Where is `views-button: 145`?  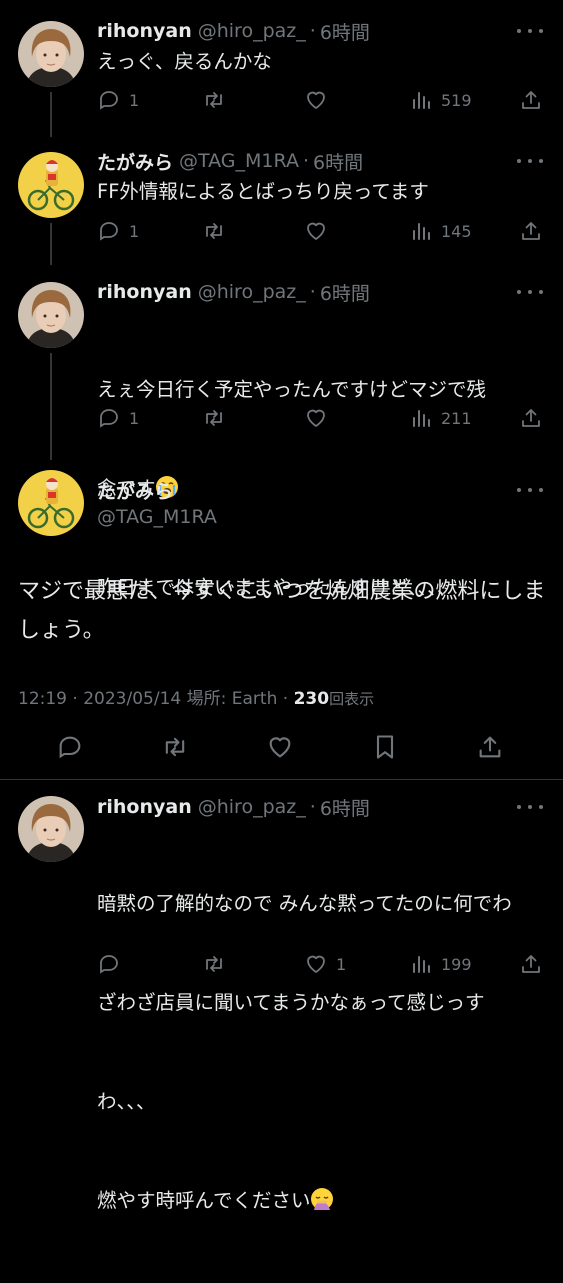
views-button: 145 is located at coordinates (440, 231).